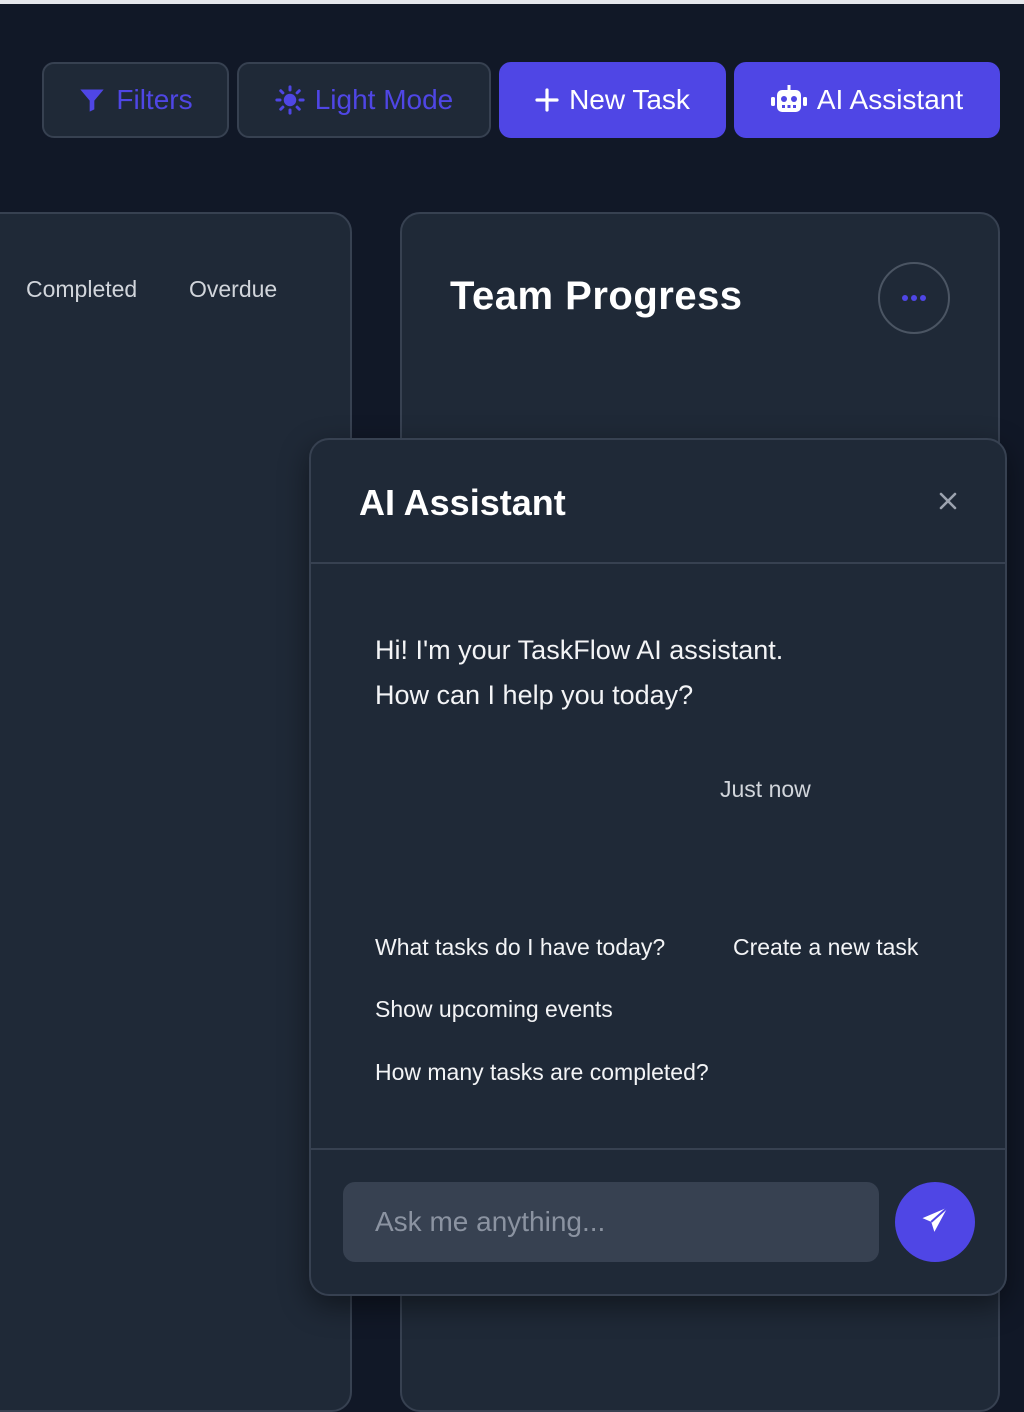 This screenshot has height=1412, width=1024. What do you see at coordinates (788, 100) in the screenshot?
I see `robot-icon` at bounding box center [788, 100].